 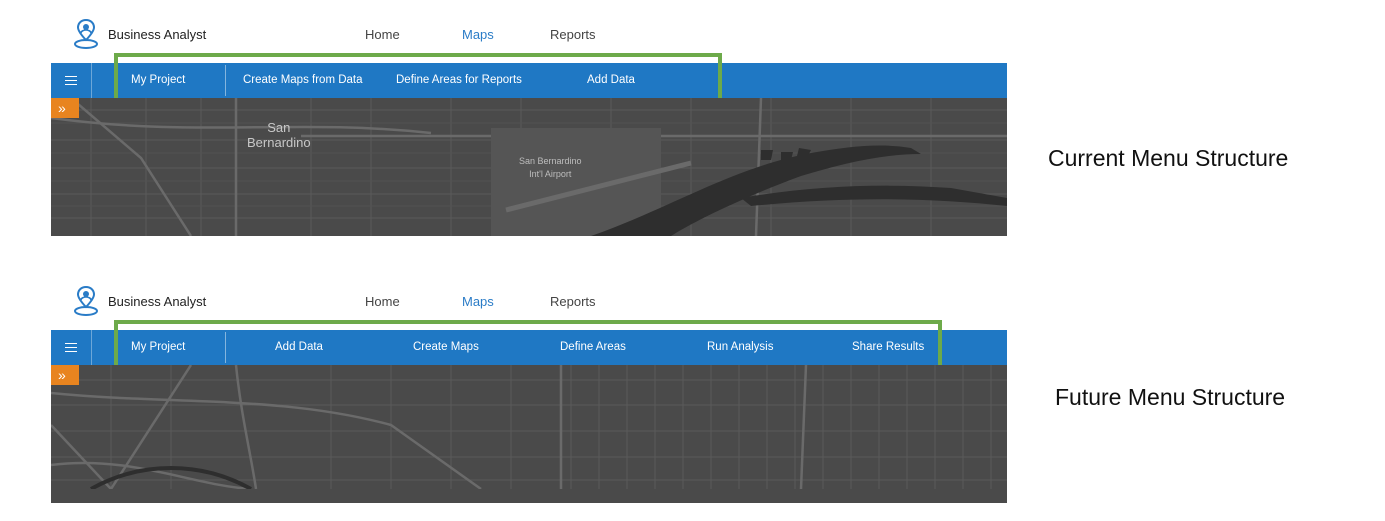 What do you see at coordinates (550, 161) in the screenshot?
I see `map-label-line: San Bernardino` at bounding box center [550, 161].